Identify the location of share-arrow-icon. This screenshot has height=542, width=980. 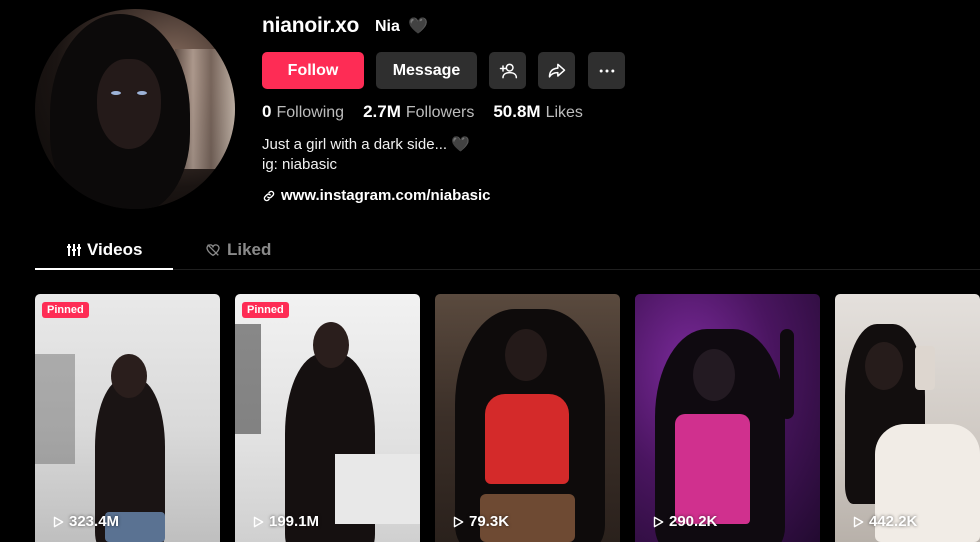
(556, 70).